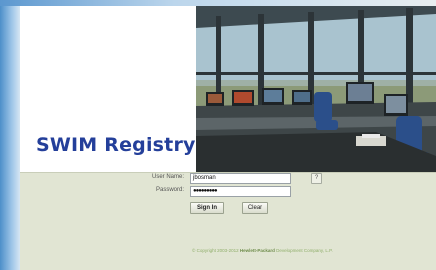  Describe the element at coordinates (316, 178) in the screenshot. I see `help-button: ?` at that location.